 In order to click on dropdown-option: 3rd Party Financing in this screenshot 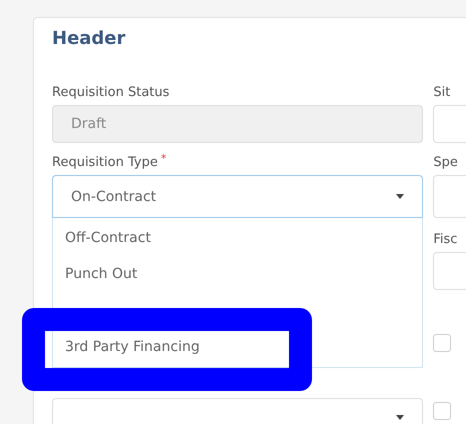, I will do `click(131, 347)`.